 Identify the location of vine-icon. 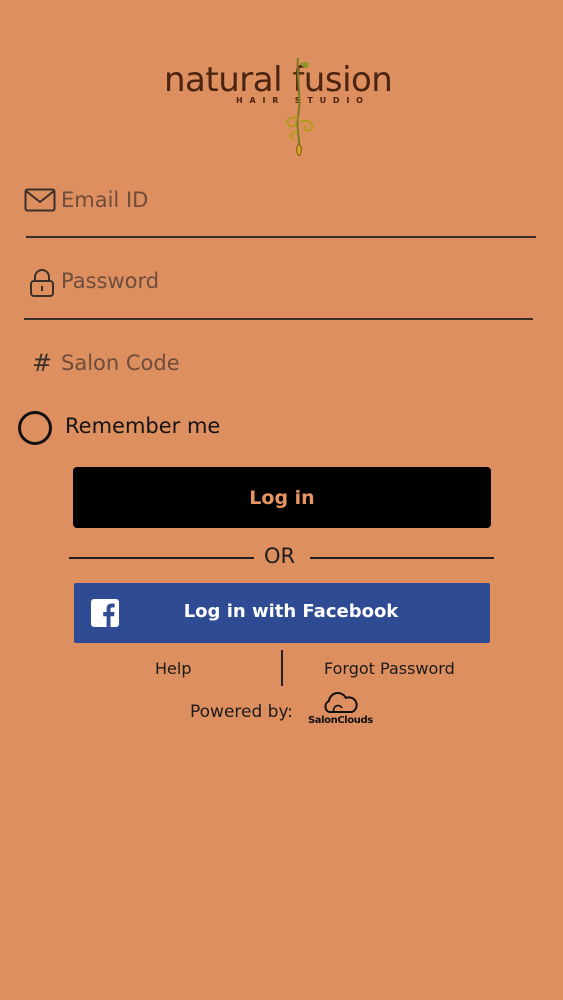
(300, 106).